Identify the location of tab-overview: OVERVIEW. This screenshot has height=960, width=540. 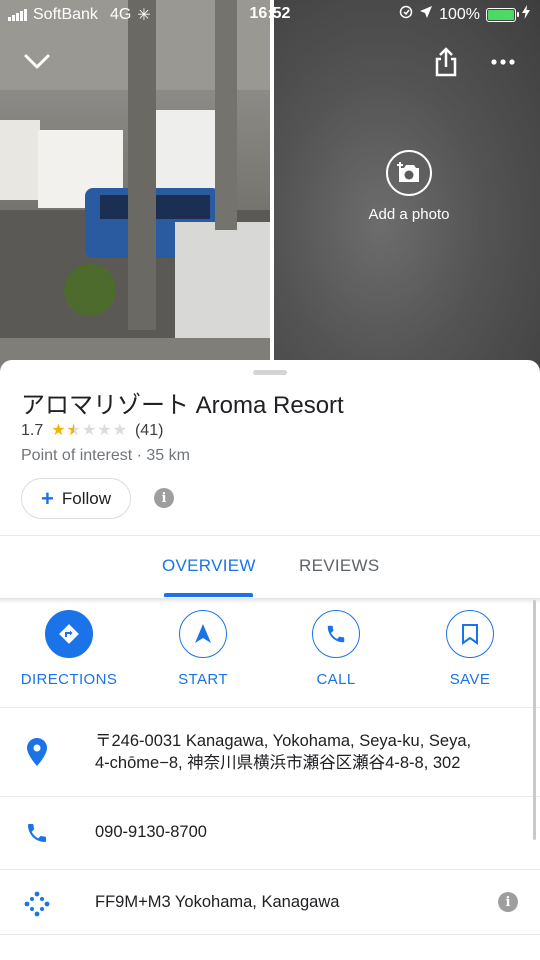
(209, 566).